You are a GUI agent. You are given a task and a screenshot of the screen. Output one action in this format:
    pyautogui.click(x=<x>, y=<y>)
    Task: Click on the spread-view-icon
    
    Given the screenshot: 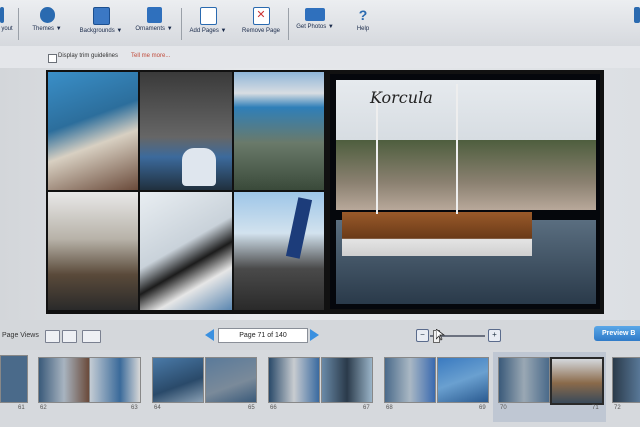 What is the action you would take?
    pyautogui.click(x=69, y=336)
    